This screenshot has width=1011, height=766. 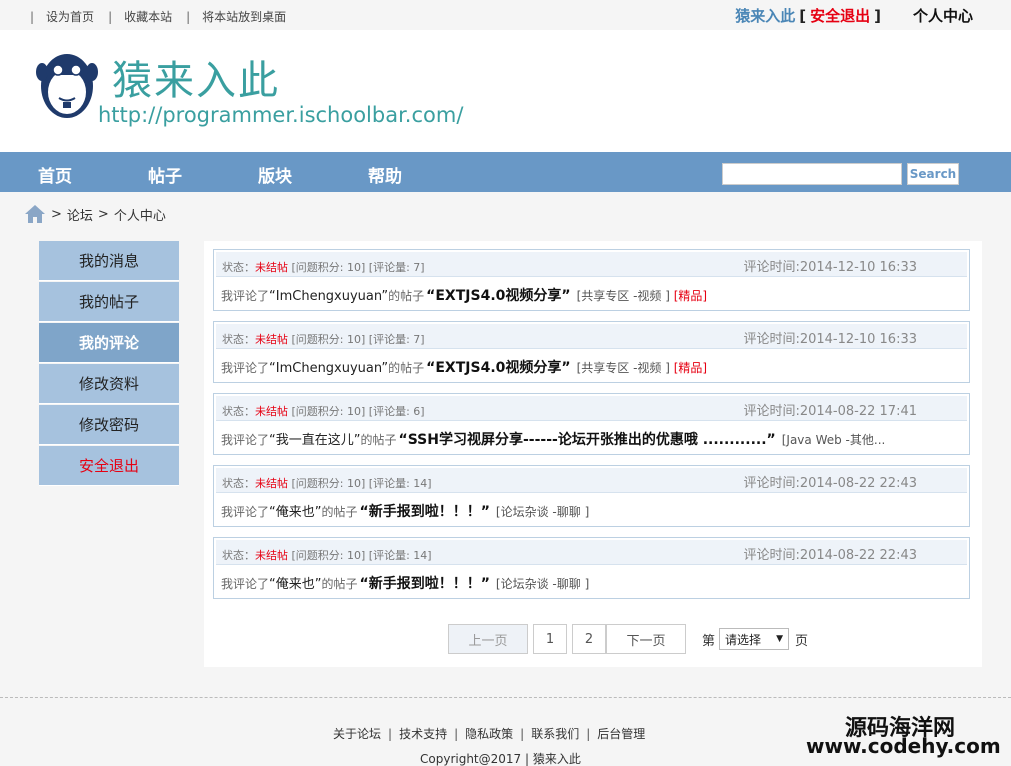 I want to click on next-page-button: 下一页, so click(x=646, y=639).